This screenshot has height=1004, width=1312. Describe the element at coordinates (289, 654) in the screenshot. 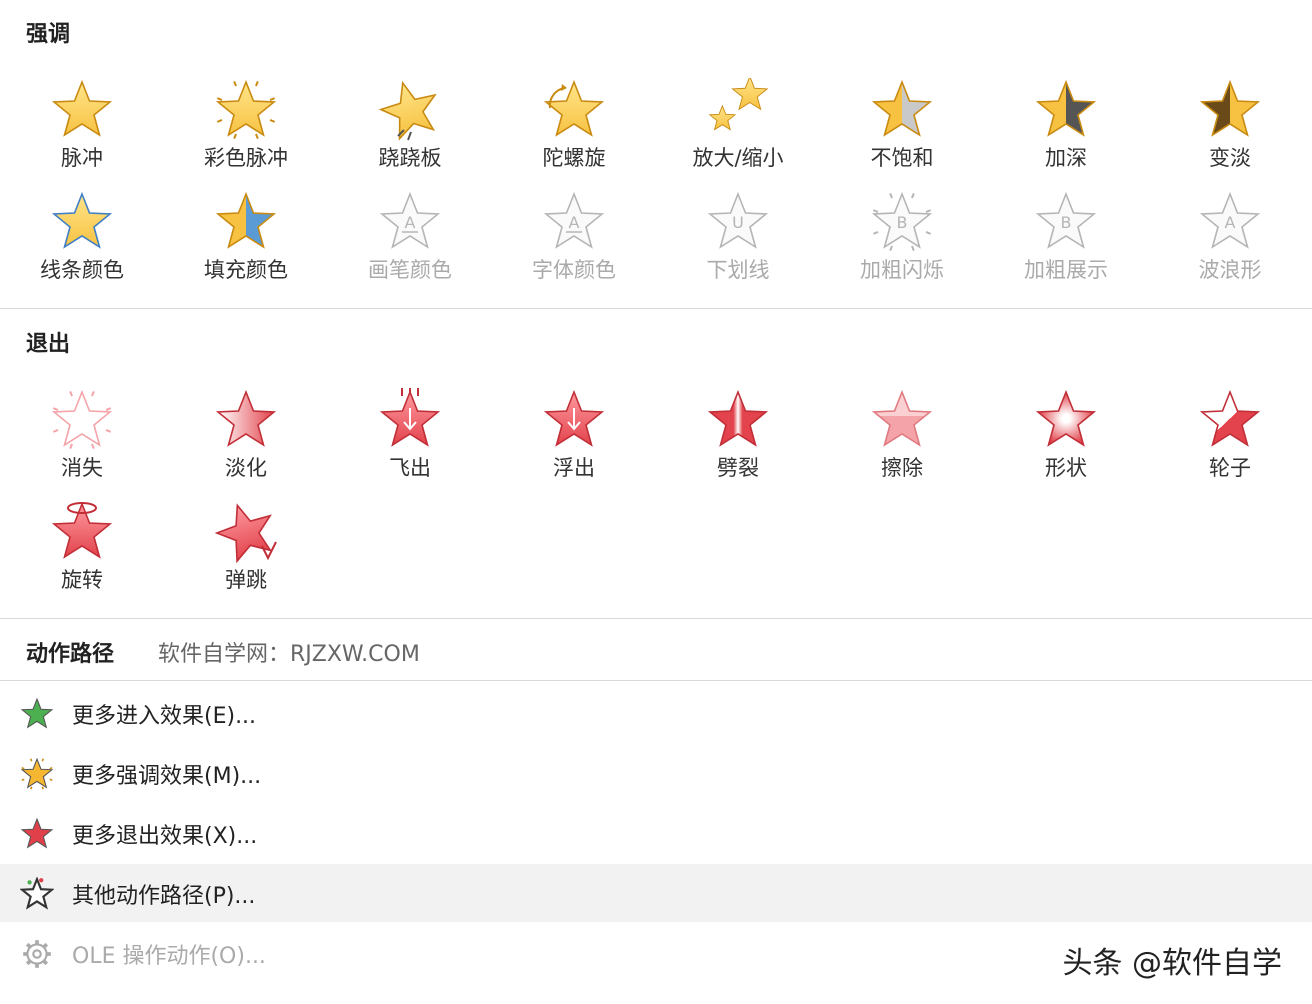

I see `motion-path-note: 软件自学网：RJZXW.COM` at that location.